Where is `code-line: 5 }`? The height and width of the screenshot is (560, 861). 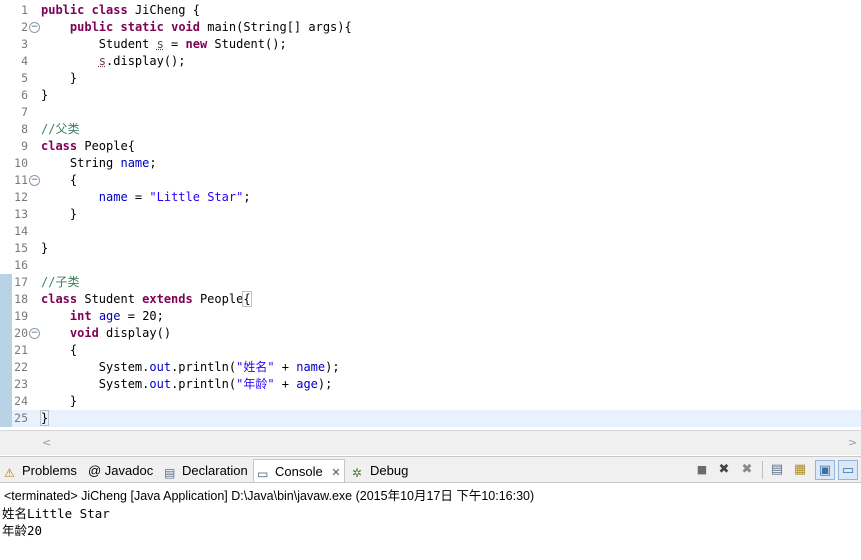 code-line: 5 } is located at coordinates (430, 78).